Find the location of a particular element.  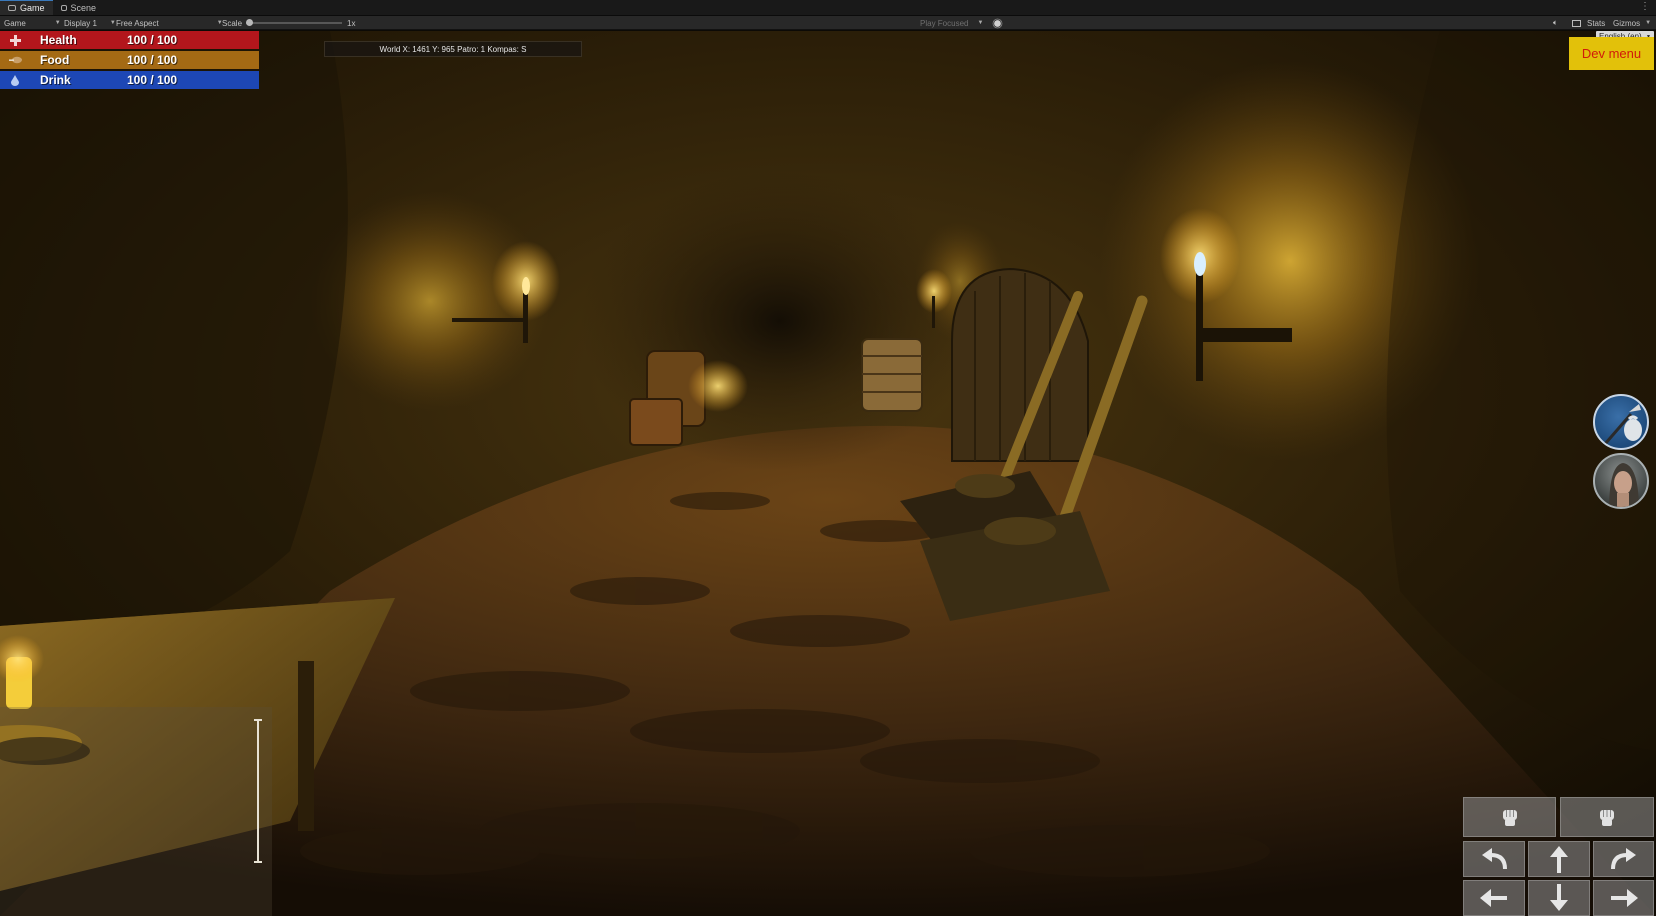

display-dropdown: Display 1 ▼ is located at coordinates (90, 23).